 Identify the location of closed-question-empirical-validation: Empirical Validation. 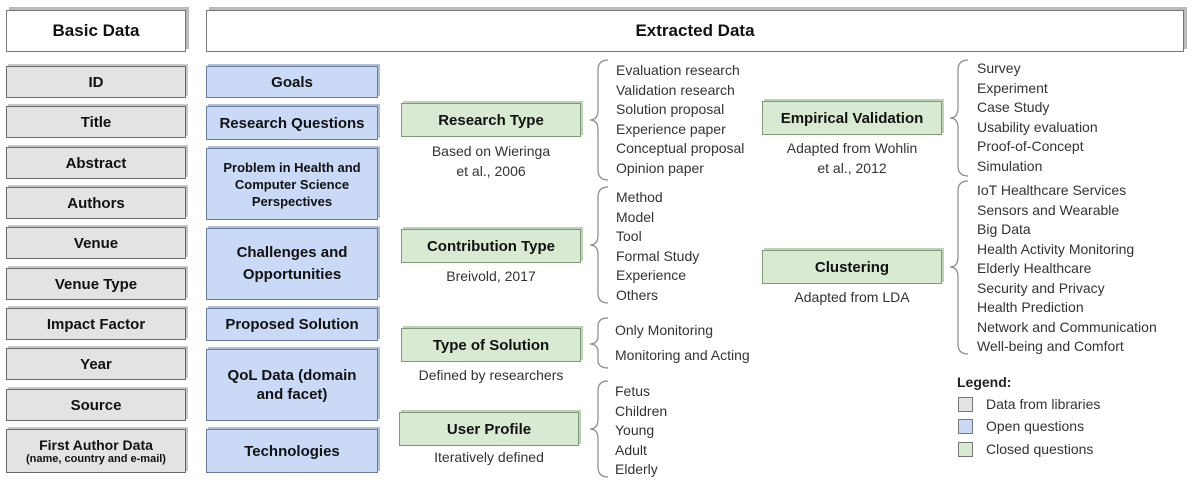
(852, 118).